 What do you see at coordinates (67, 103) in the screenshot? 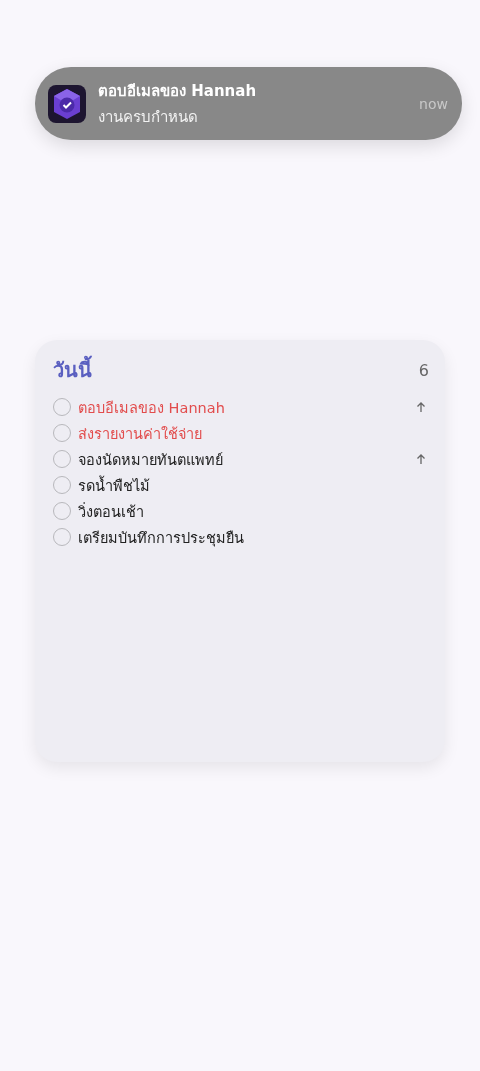
I see `app-icon` at bounding box center [67, 103].